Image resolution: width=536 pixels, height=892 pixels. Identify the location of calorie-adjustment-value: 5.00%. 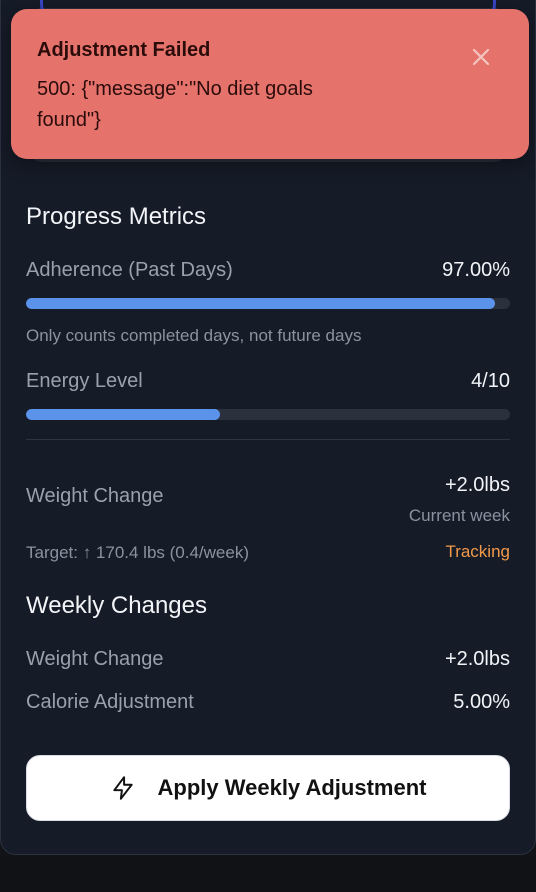
(481, 702).